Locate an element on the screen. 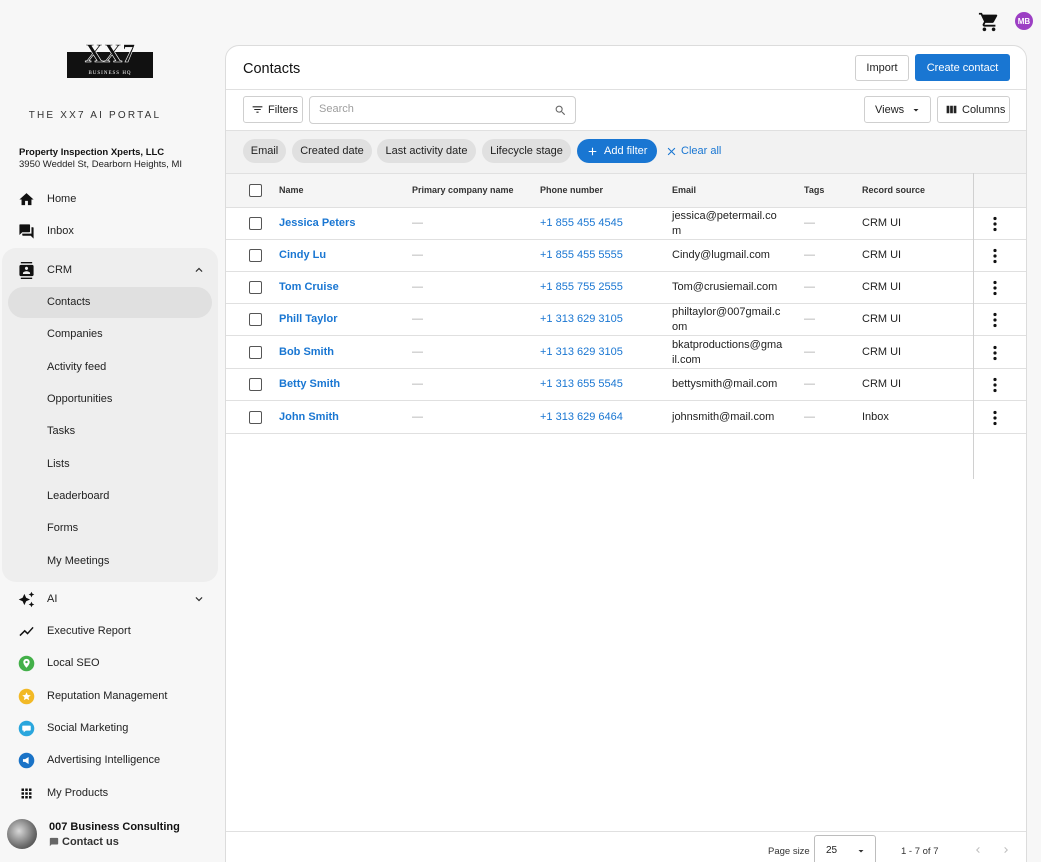 The image size is (1041, 862). clear-all-label: Clear all is located at coordinates (701, 151).